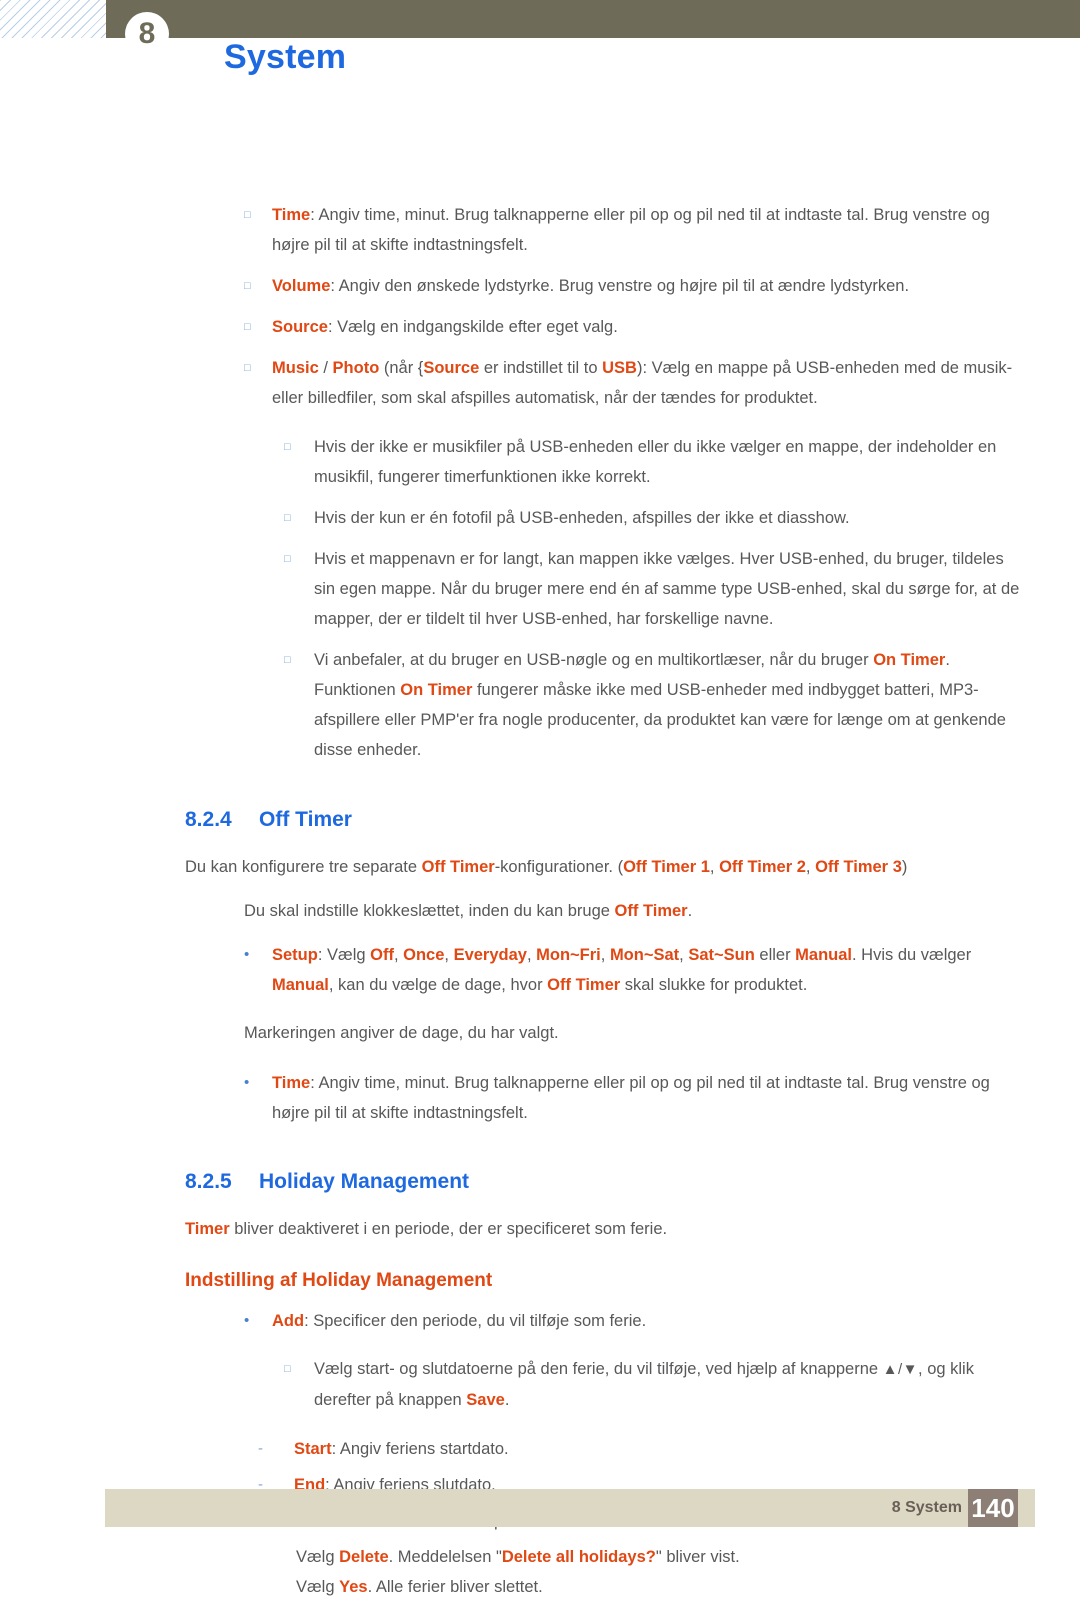 The height and width of the screenshot is (1602, 1080). I want to click on list-item-text: Start: Angiv feriens startdato., so click(657, 1449).